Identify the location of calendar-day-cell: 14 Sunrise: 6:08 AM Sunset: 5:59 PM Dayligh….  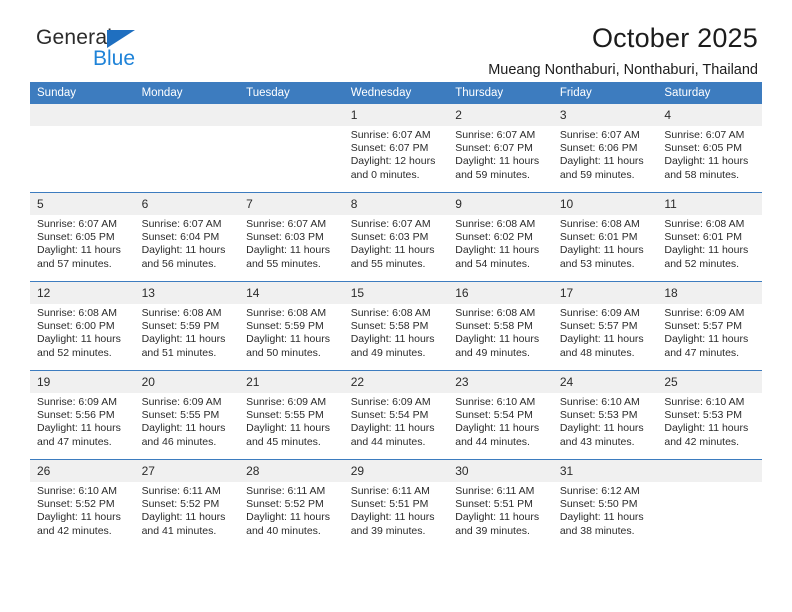
(291, 326).